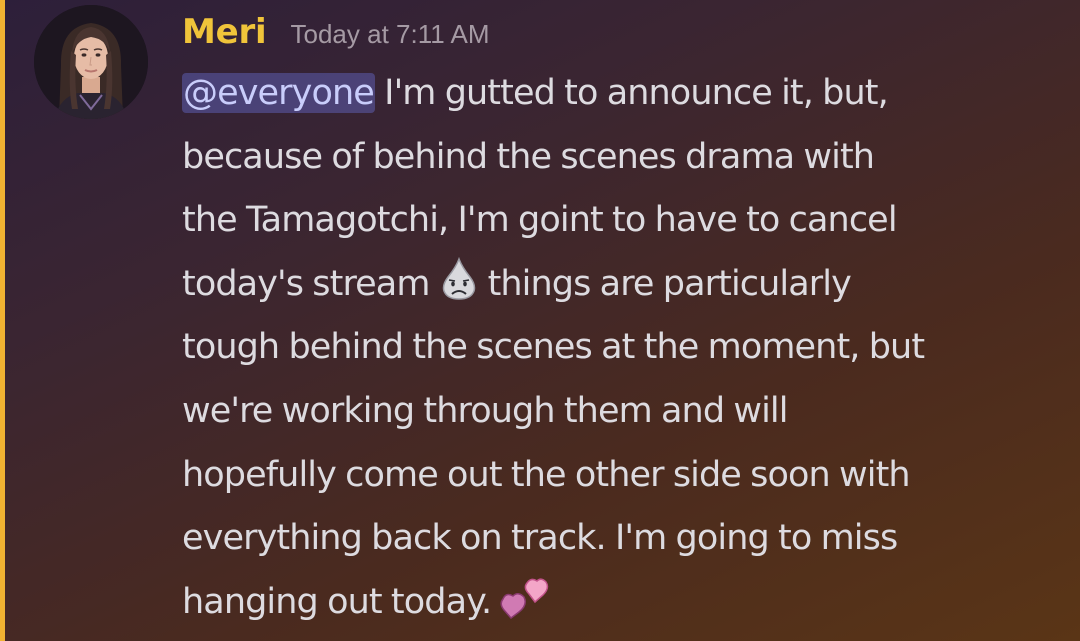  I want to click on everyone-mention: @everyone, so click(278, 93).